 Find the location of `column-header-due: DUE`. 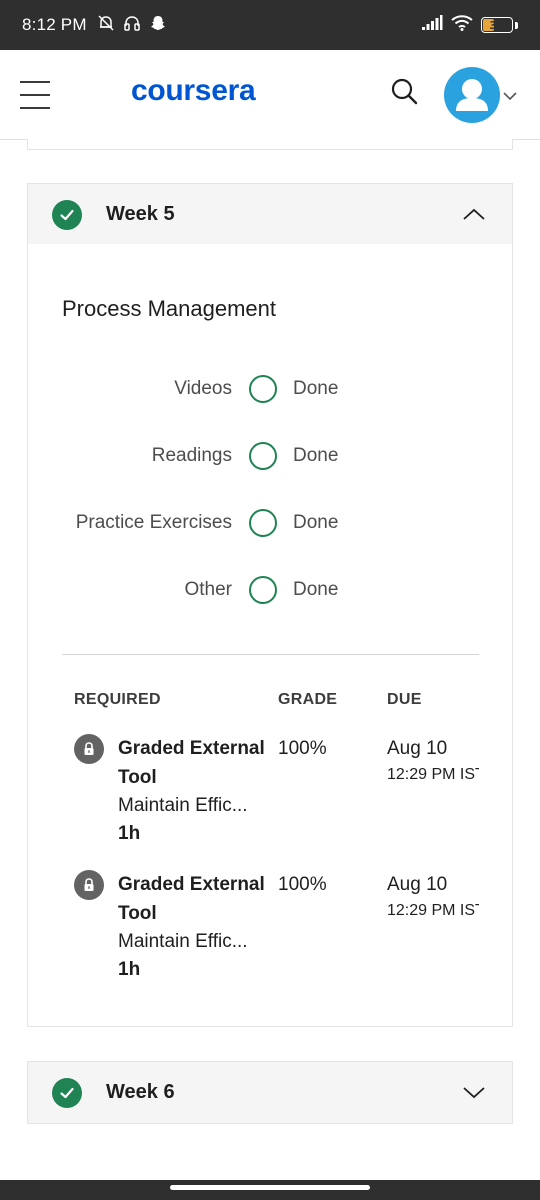

column-header-due: DUE is located at coordinates (404, 699).